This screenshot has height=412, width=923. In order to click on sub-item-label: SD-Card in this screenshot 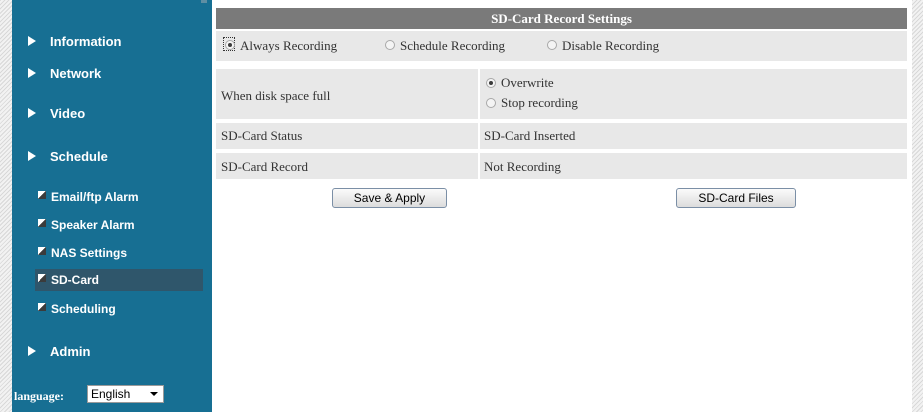, I will do `click(75, 280)`.